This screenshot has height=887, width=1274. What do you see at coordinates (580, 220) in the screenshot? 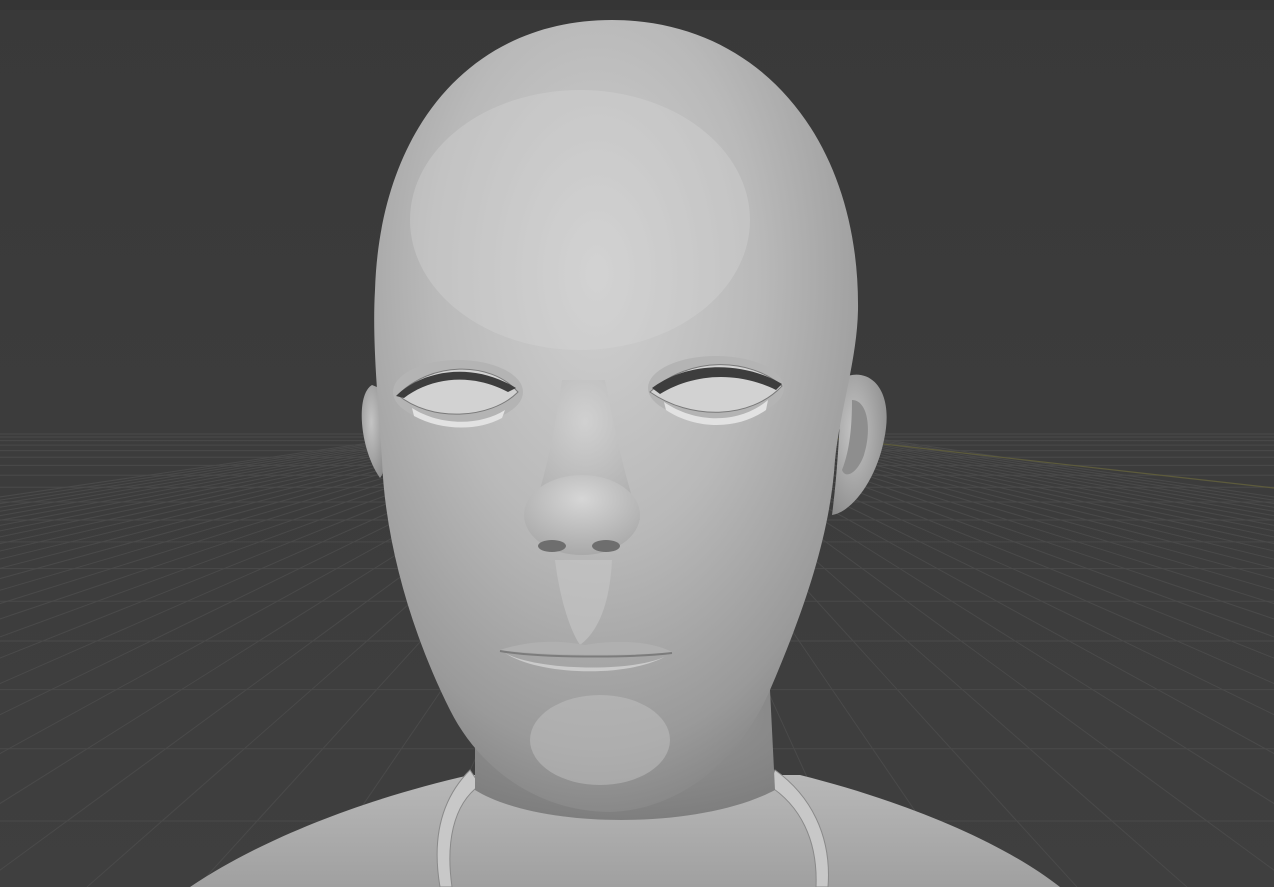
I see `forehead-highlight` at bounding box center [580, 220].